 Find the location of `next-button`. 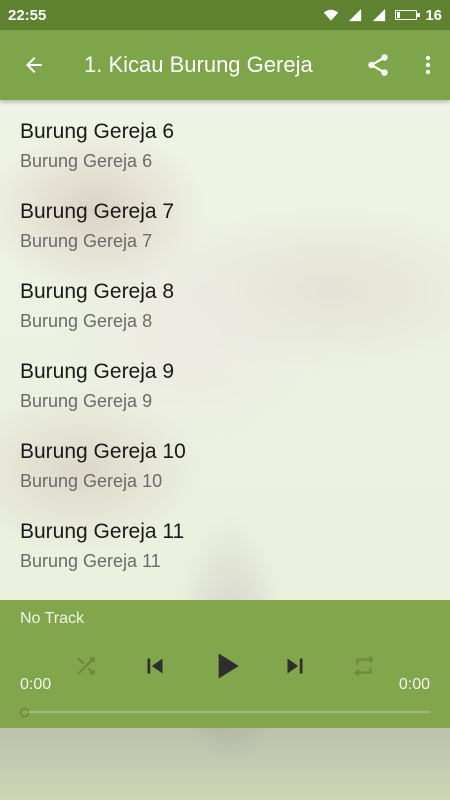

next-button is located at coordinates (295, 666).